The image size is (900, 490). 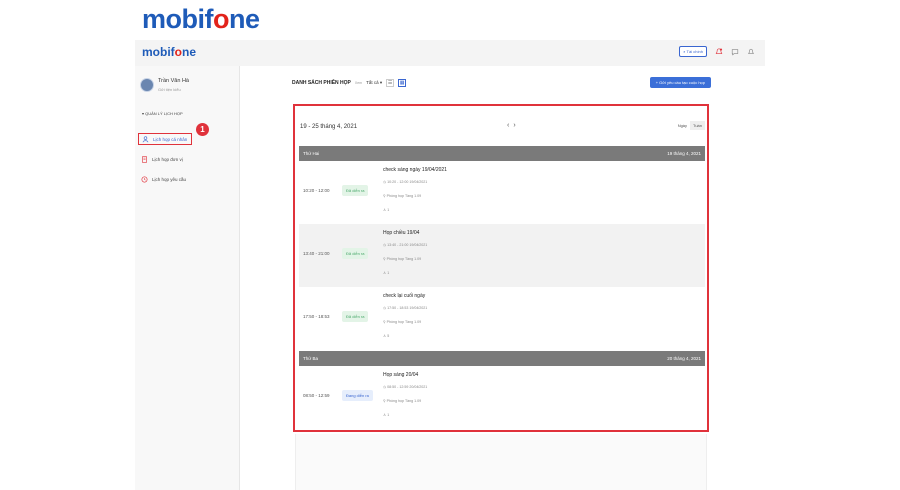 What do you see at coordinates (316, 190) in the screenshot?
I see `event-time: 10:20 - 12:00` at bounding box center [316, 190].